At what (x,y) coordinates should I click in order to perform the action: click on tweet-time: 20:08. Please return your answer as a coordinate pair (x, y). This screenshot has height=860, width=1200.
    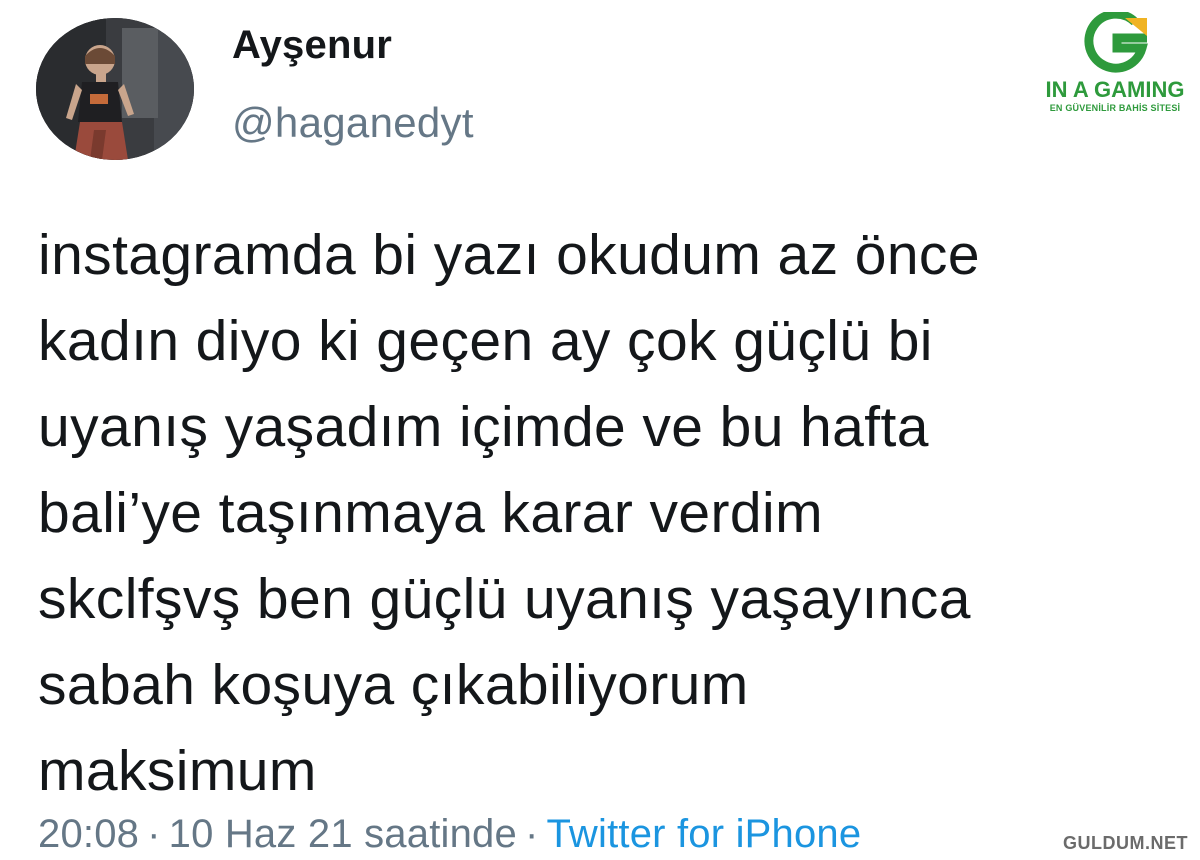
    Looking at the image, I should click on (88, 834).